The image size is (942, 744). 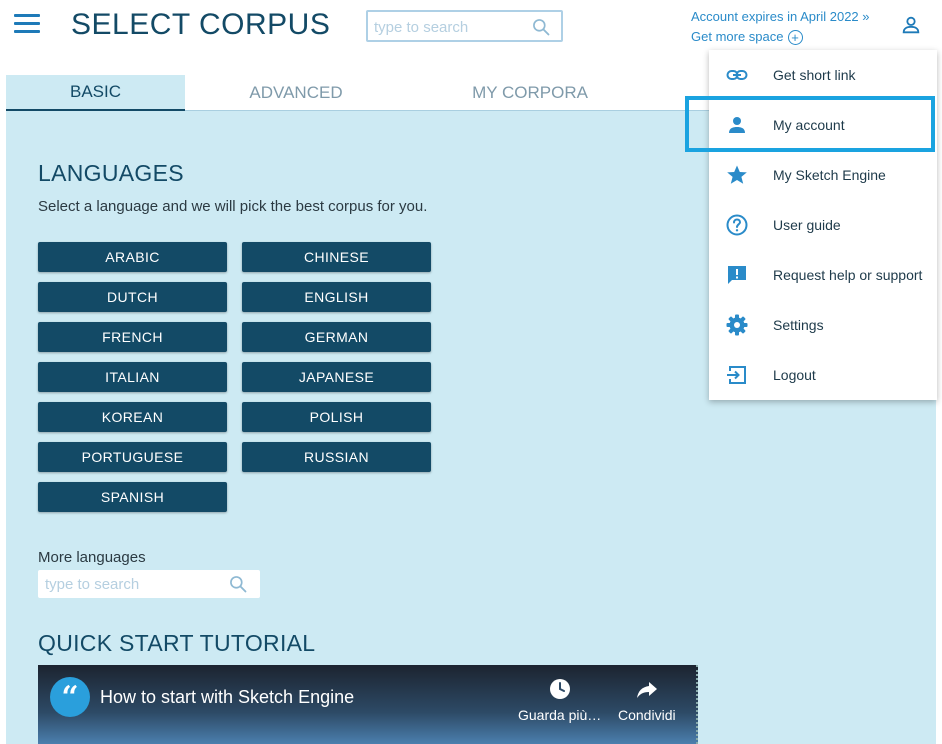 I want to click on share-button: Condividi, so click(x=647, y=700).